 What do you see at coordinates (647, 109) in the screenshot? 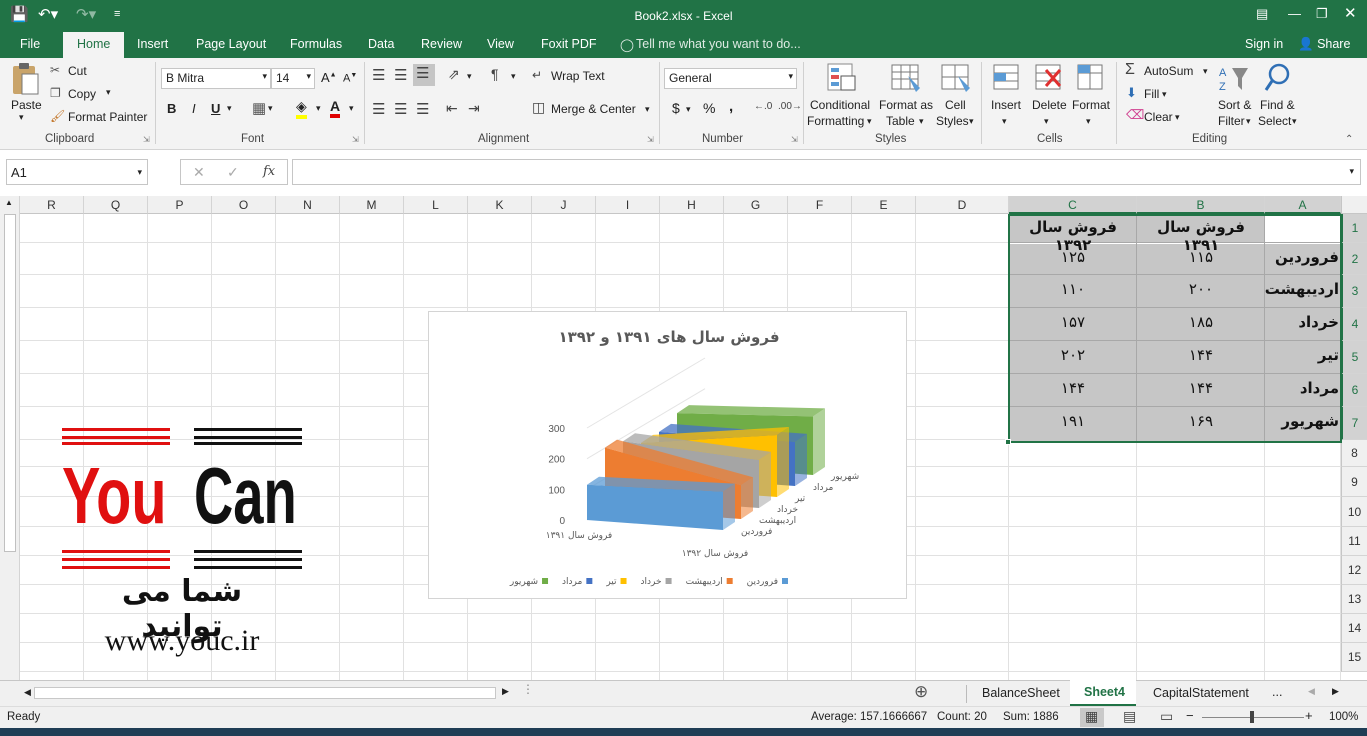
I see `merge-dropdown-icon: ▾` at bounding box center [647, 109].